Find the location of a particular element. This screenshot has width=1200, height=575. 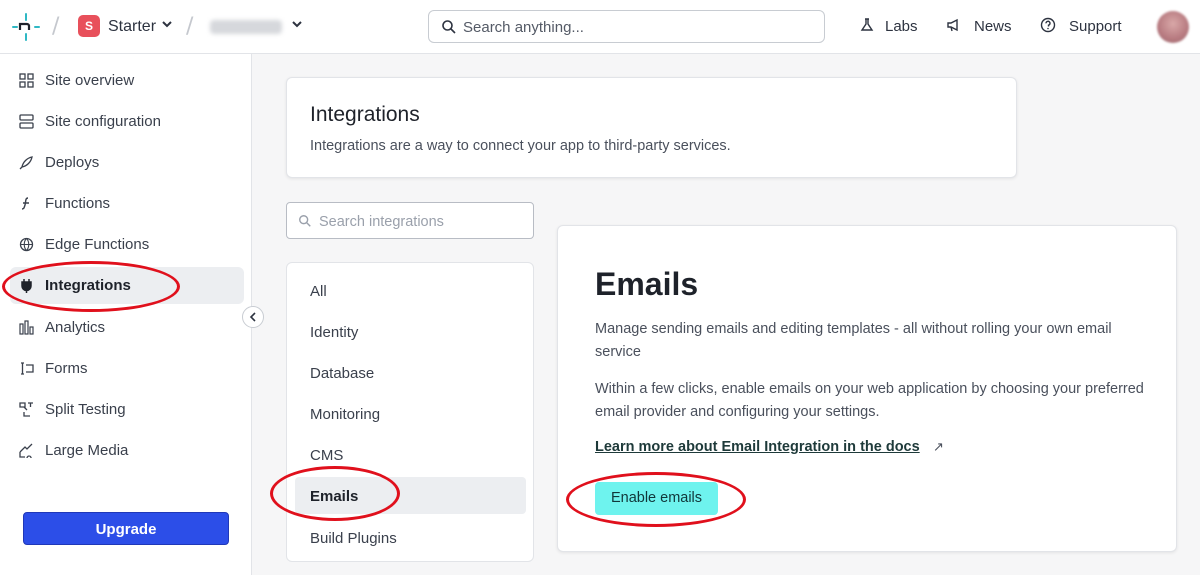

lambda-icon is located at coordinates (25, 203).